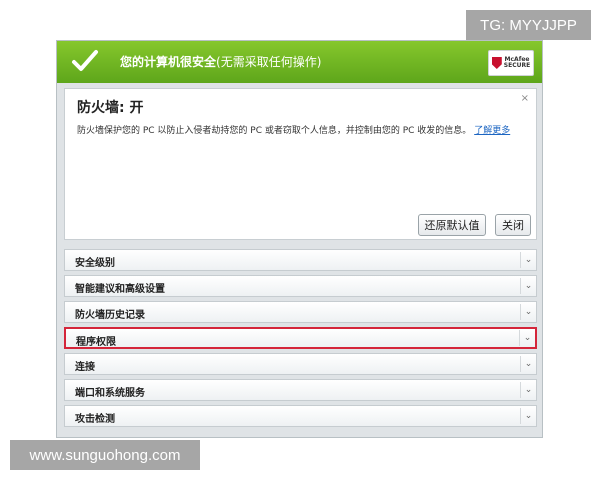  I want to click on status-banner: 您的计算机很安全(无需采取任何操作) McAfee SECURE, so click(299, 62).